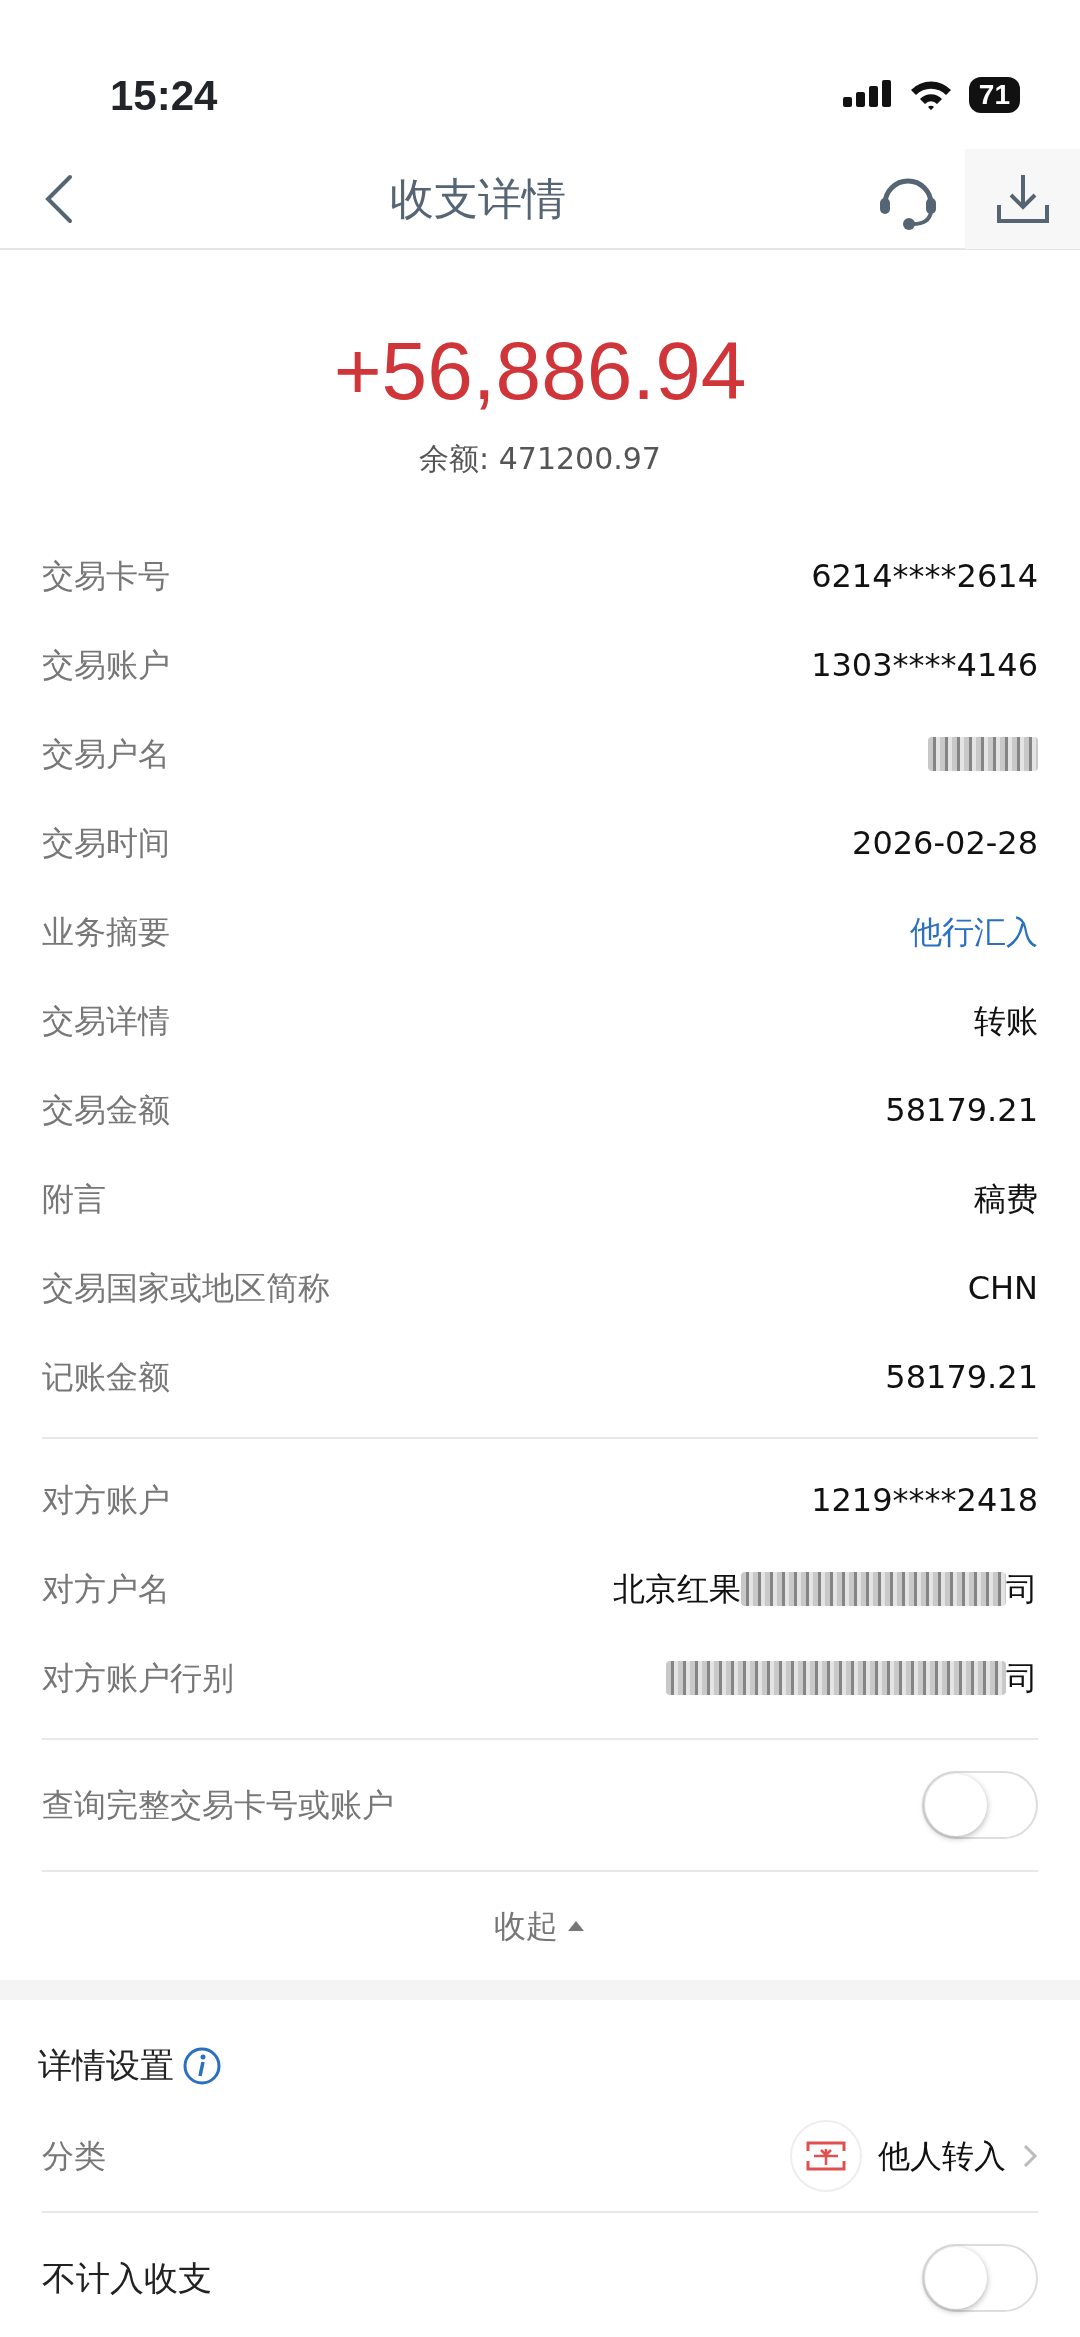 This screenshot has height=2337, width=1080. Describe the element at coordinates (1006, 1199) in the screenshot. I see `field-value: 稿费` at that location.